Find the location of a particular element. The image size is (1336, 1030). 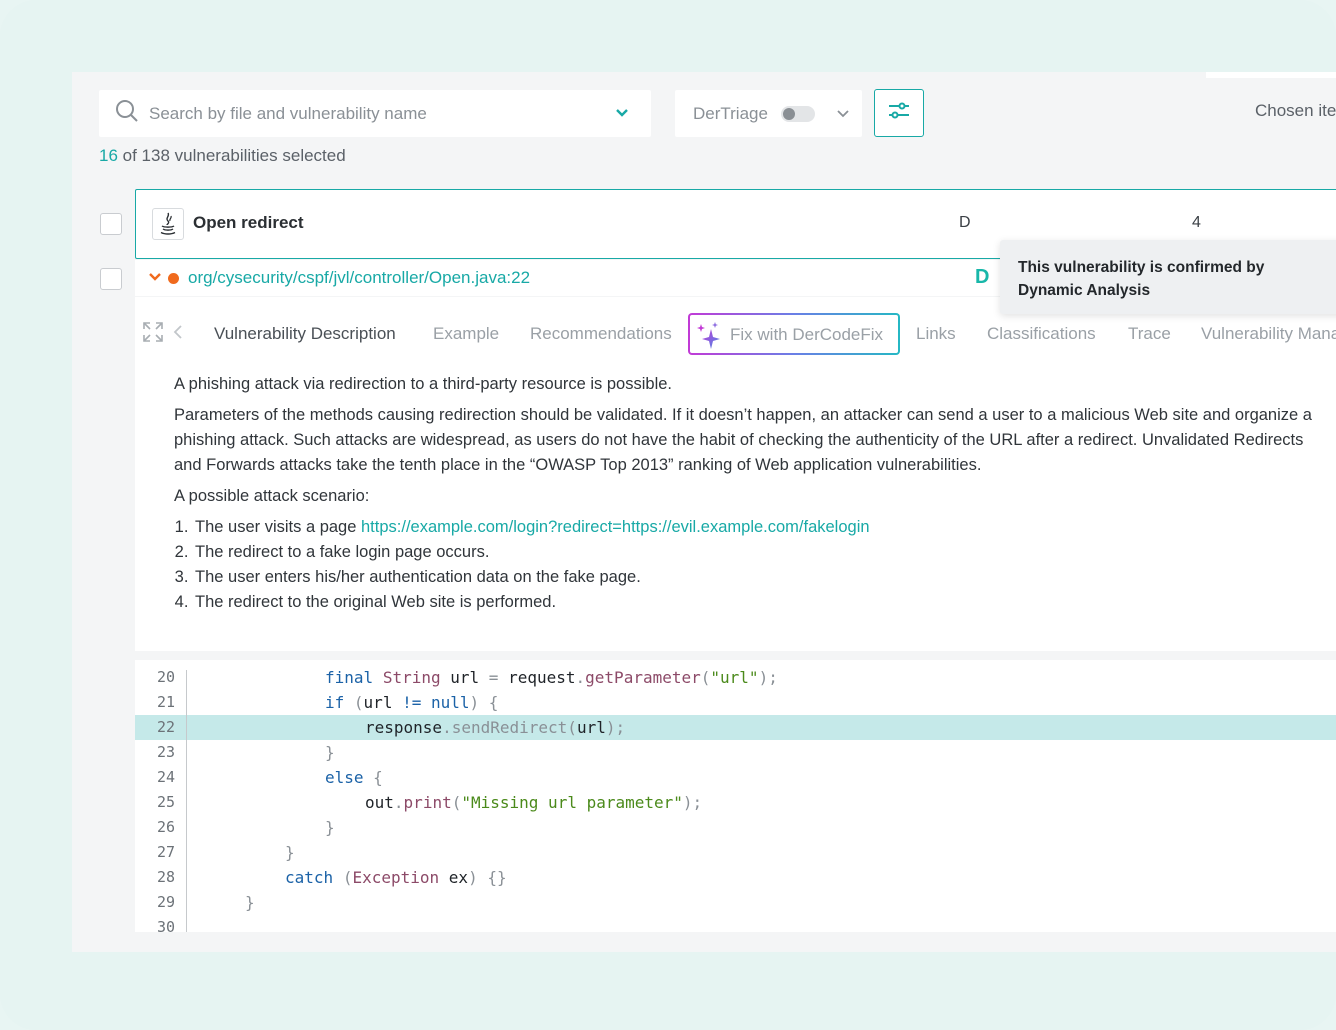

search-input: Search by file and vulnerability name is located at coordinates (375, 113).